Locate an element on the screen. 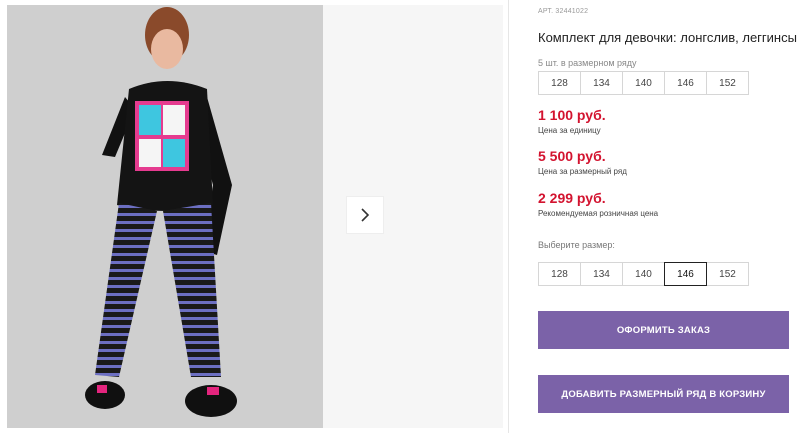 The width and height of the screenshot is (800, 433). size-option-146-selected: 146 is located at coordinates (685, 274).